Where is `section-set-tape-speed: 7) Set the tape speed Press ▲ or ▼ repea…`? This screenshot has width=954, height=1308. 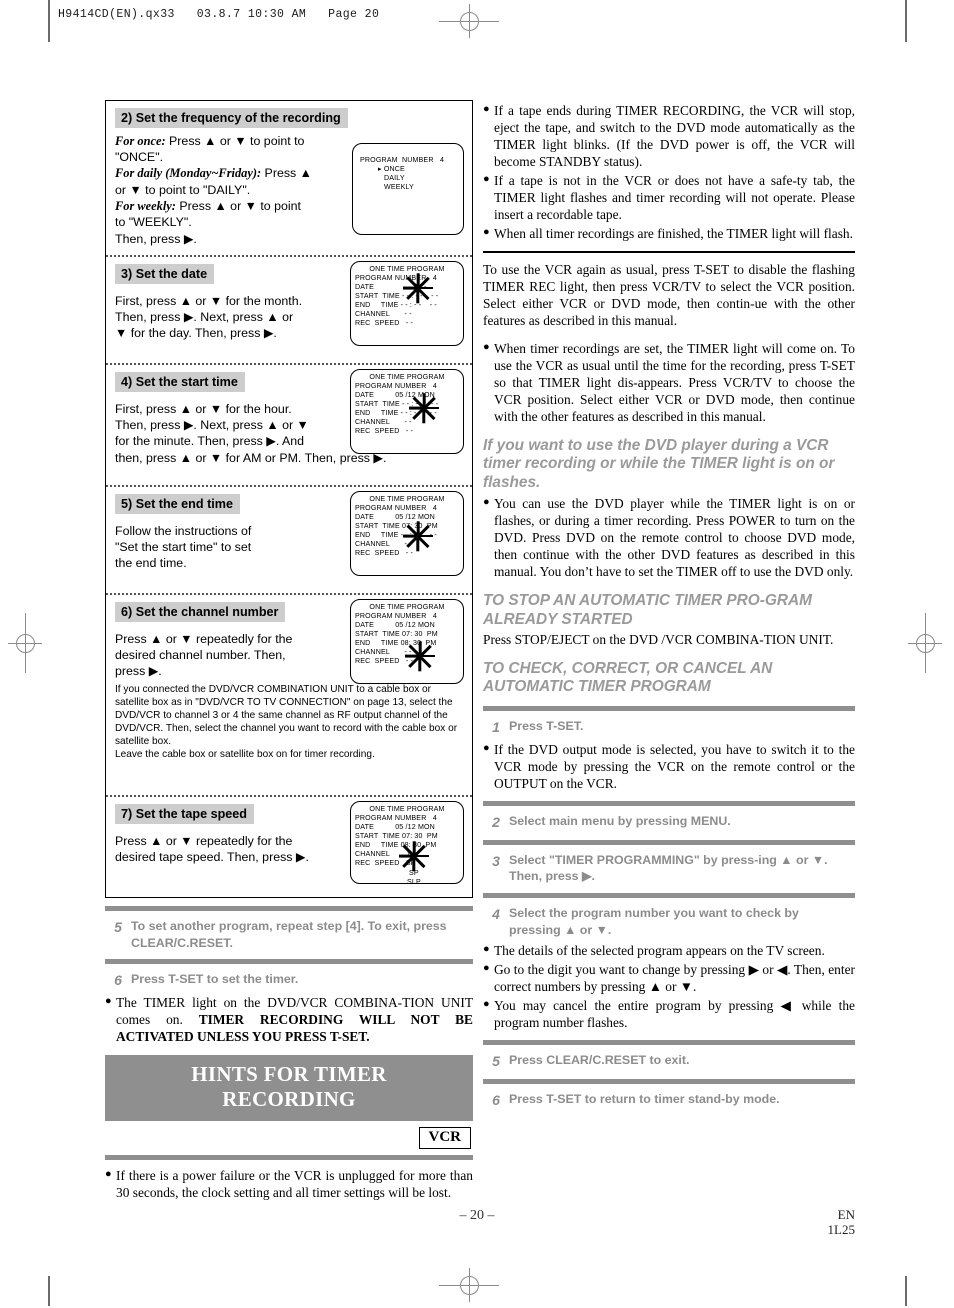
section-set-tape-speed: 7) Set the tape speed Press ▲ or ▼ repea… is located at coordinates (289, 847).